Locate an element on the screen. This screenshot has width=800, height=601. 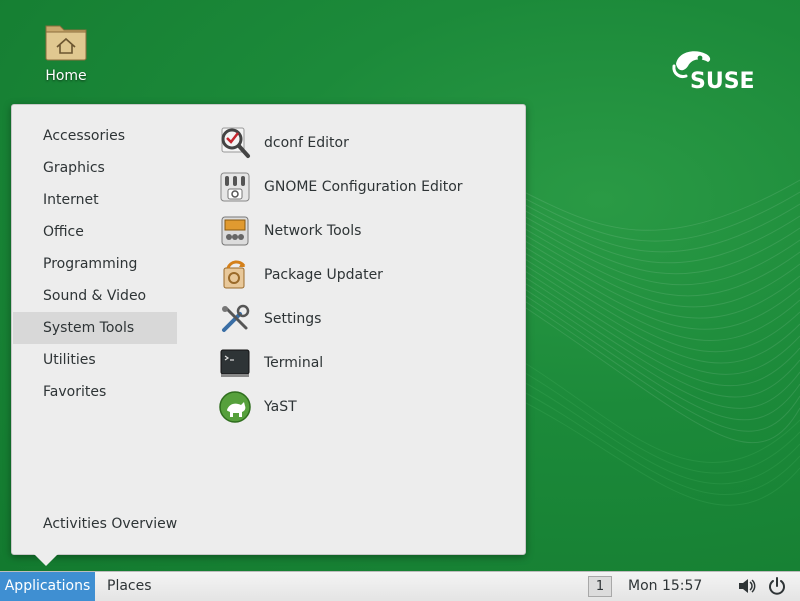
category-sound-video: Sound & Video is located at coordinates (95, 296).